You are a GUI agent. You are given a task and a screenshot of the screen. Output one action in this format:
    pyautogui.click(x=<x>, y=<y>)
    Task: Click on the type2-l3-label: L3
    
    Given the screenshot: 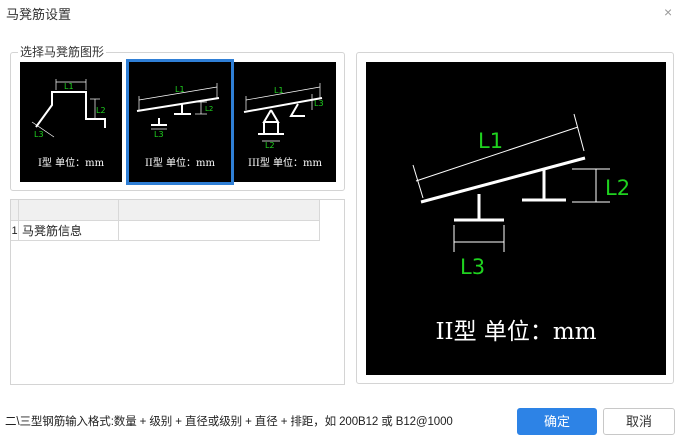 What is the action you would take?
    pyautogui.click(x=159, y=134)
    